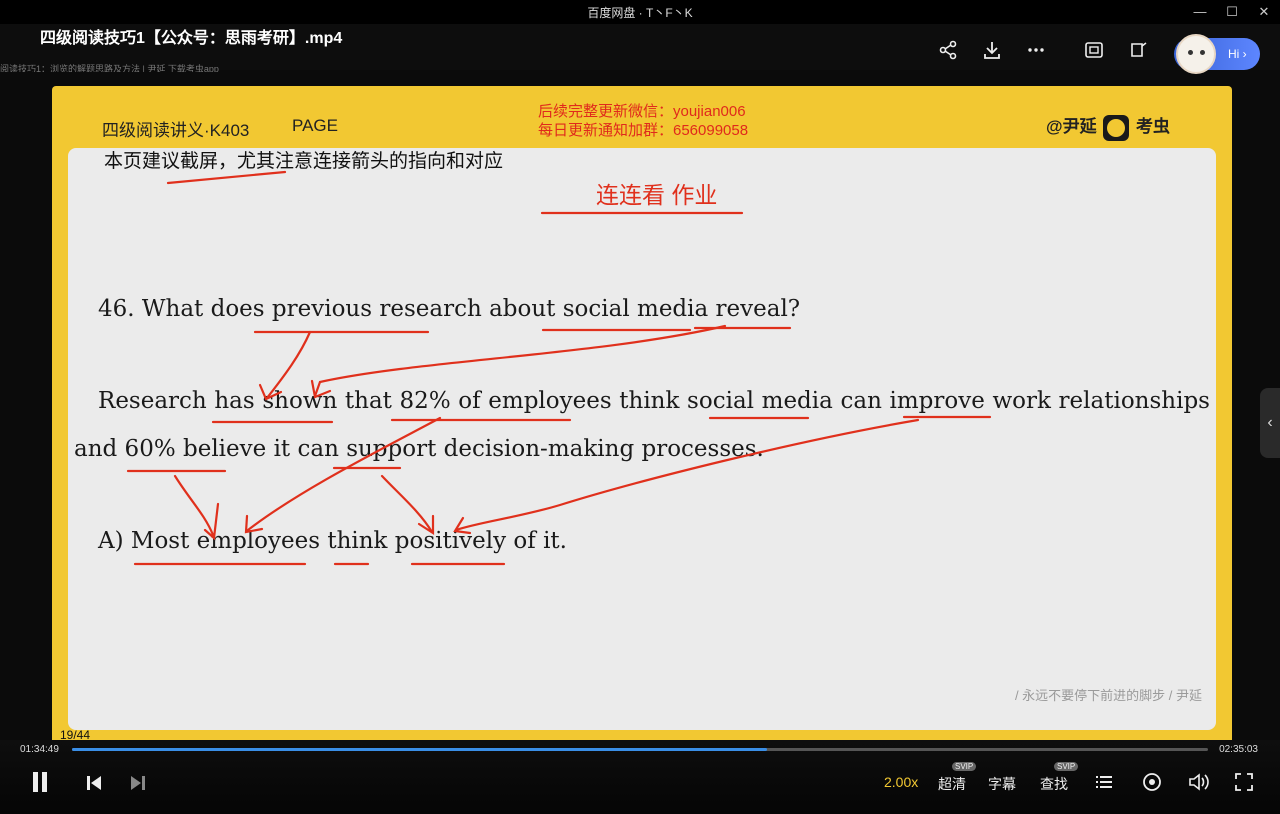  I want to click on subtitles-button: 字幕, so click(1002, 784).